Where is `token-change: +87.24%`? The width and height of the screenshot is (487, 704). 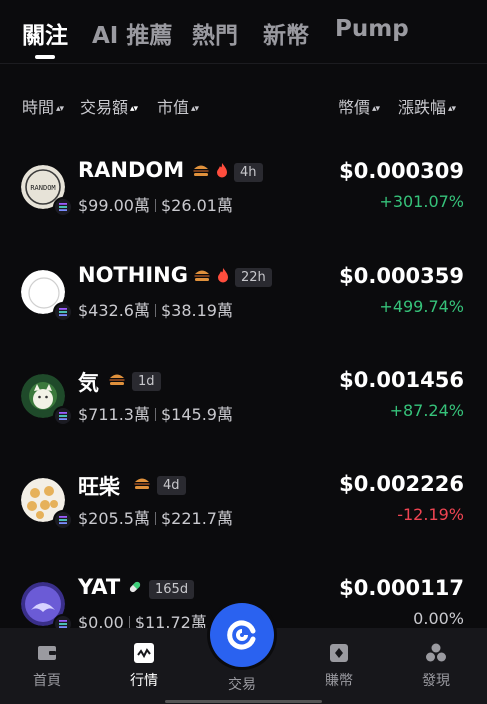
token-change: +87.24% is located at coordinates (426, 410).